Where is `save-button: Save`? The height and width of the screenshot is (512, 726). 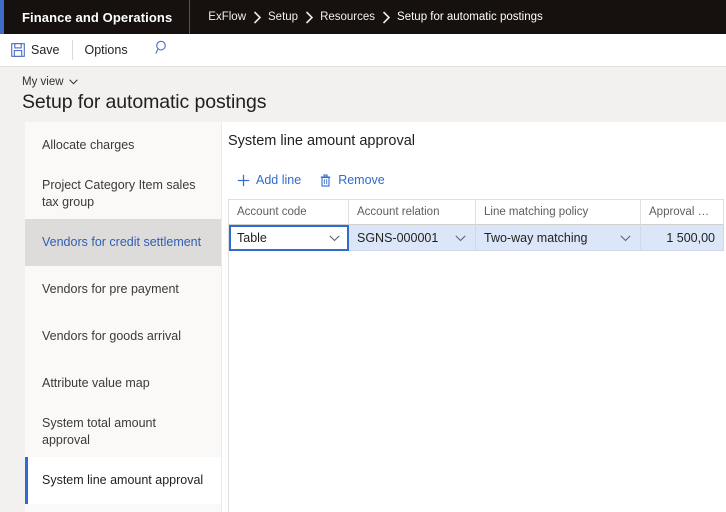 save-button: Save is located at coordinates (35, 50).